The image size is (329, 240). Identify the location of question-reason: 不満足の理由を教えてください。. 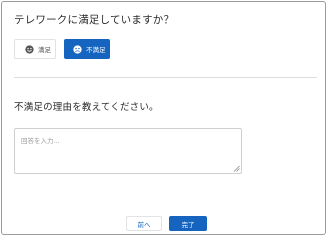
(86, 107).